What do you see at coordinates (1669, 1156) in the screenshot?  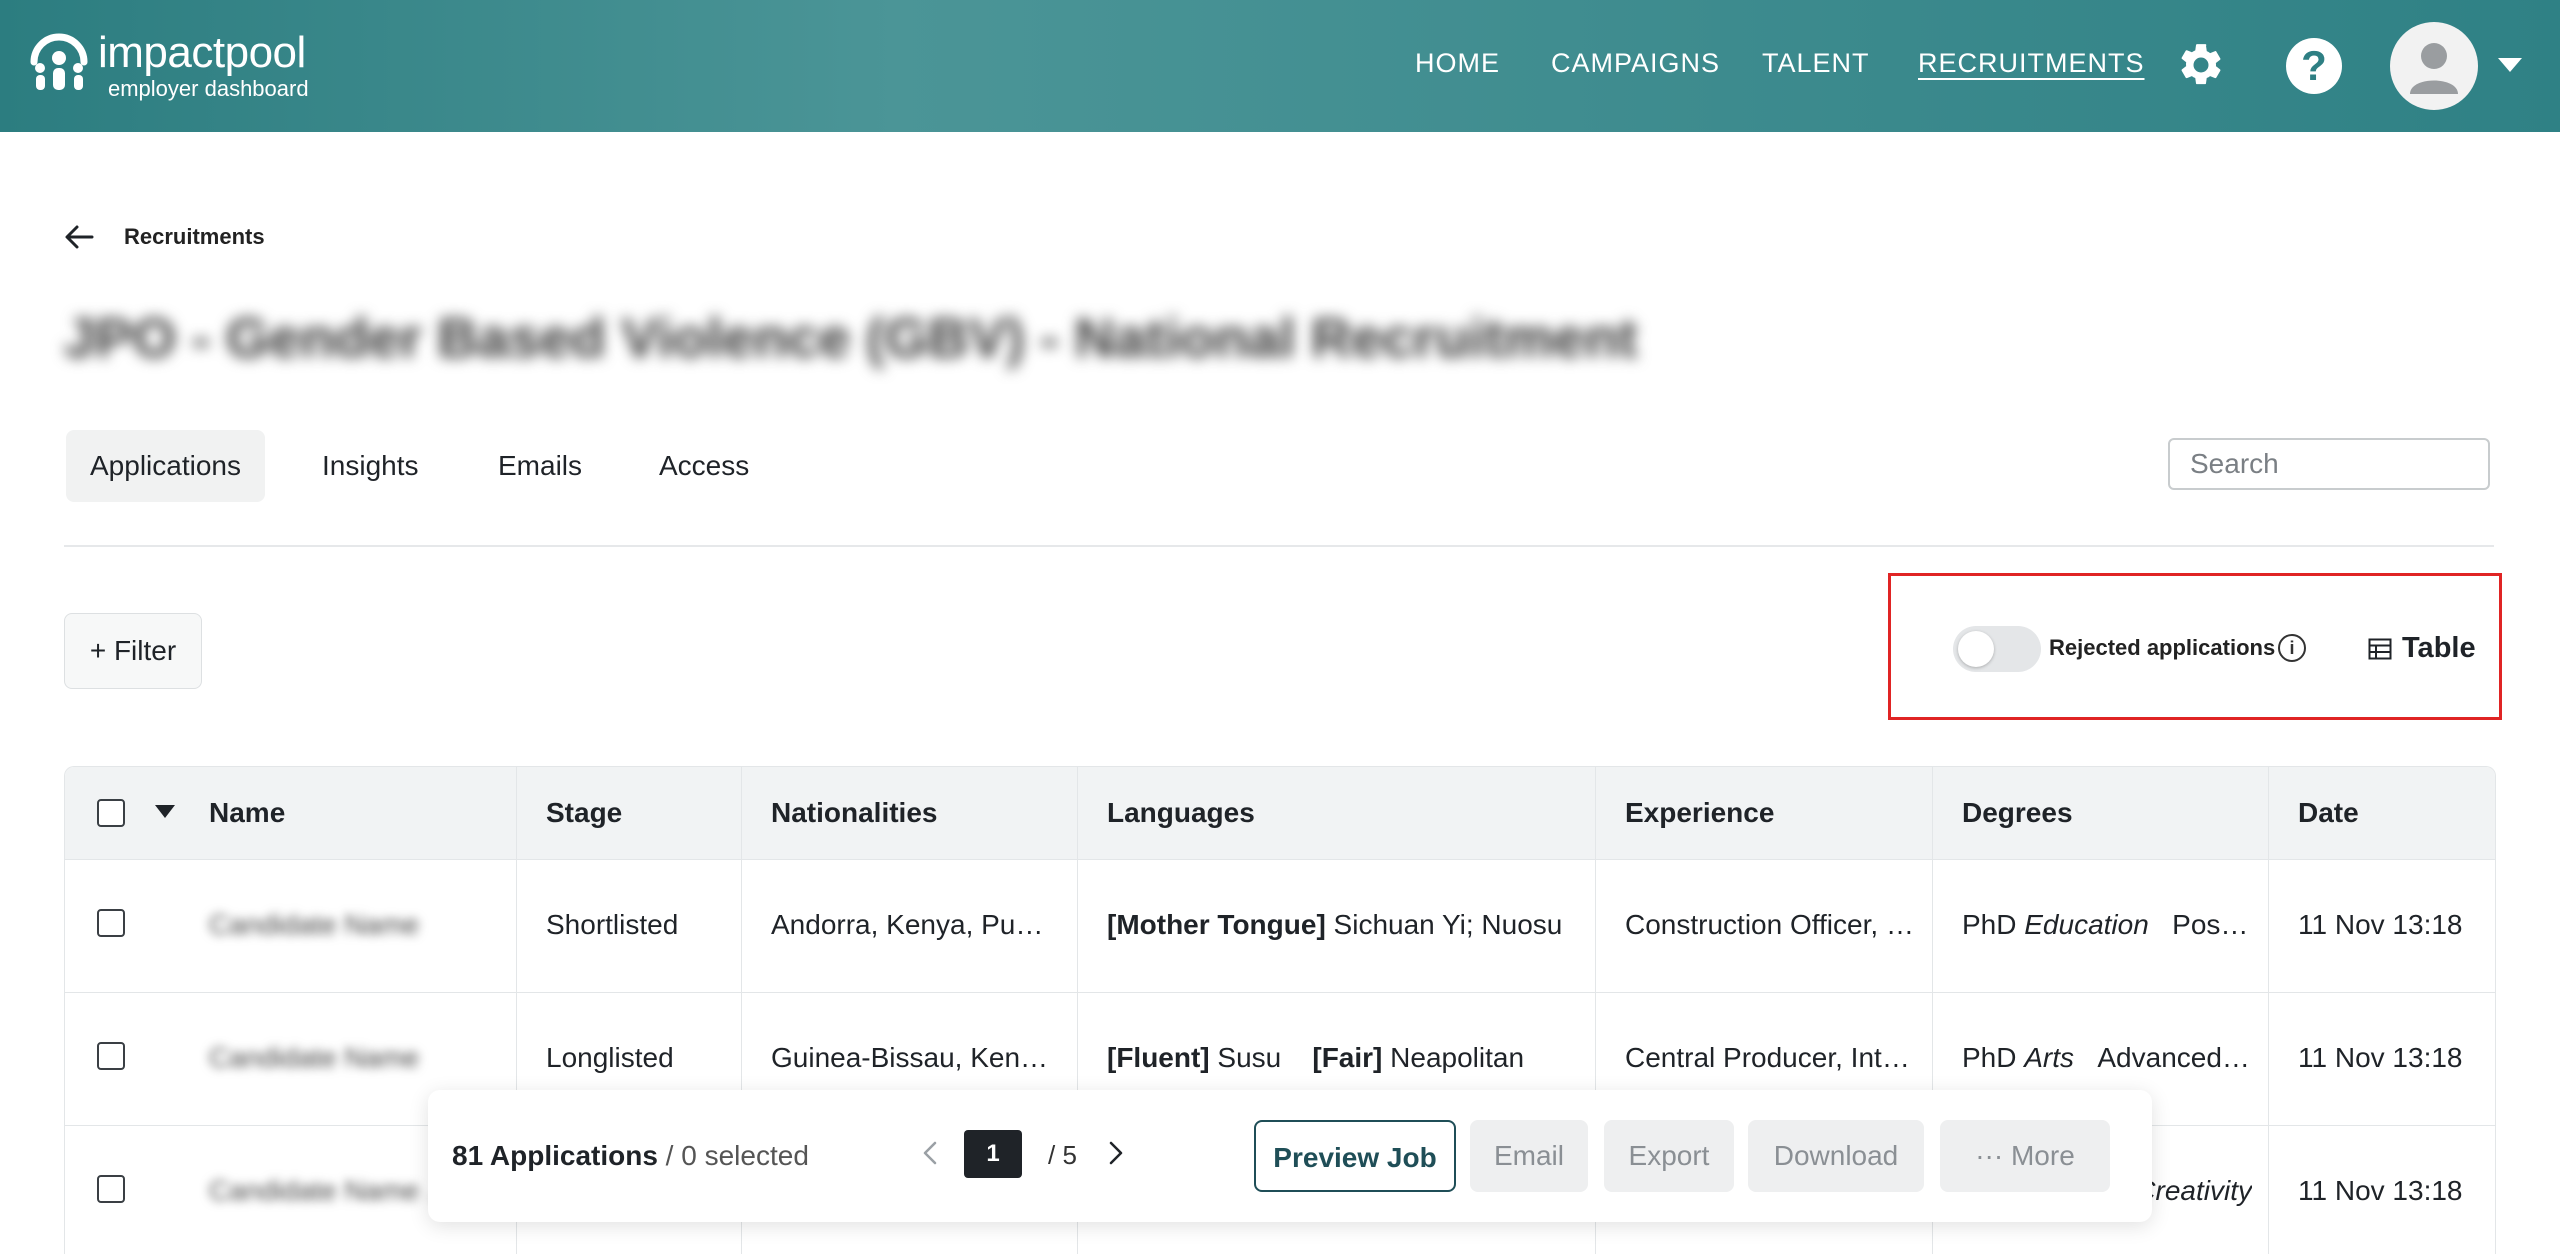 I see `export-button: Export` at bounding box center [1669, 1156].